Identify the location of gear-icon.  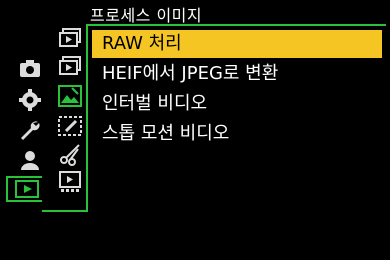
(30, 100).